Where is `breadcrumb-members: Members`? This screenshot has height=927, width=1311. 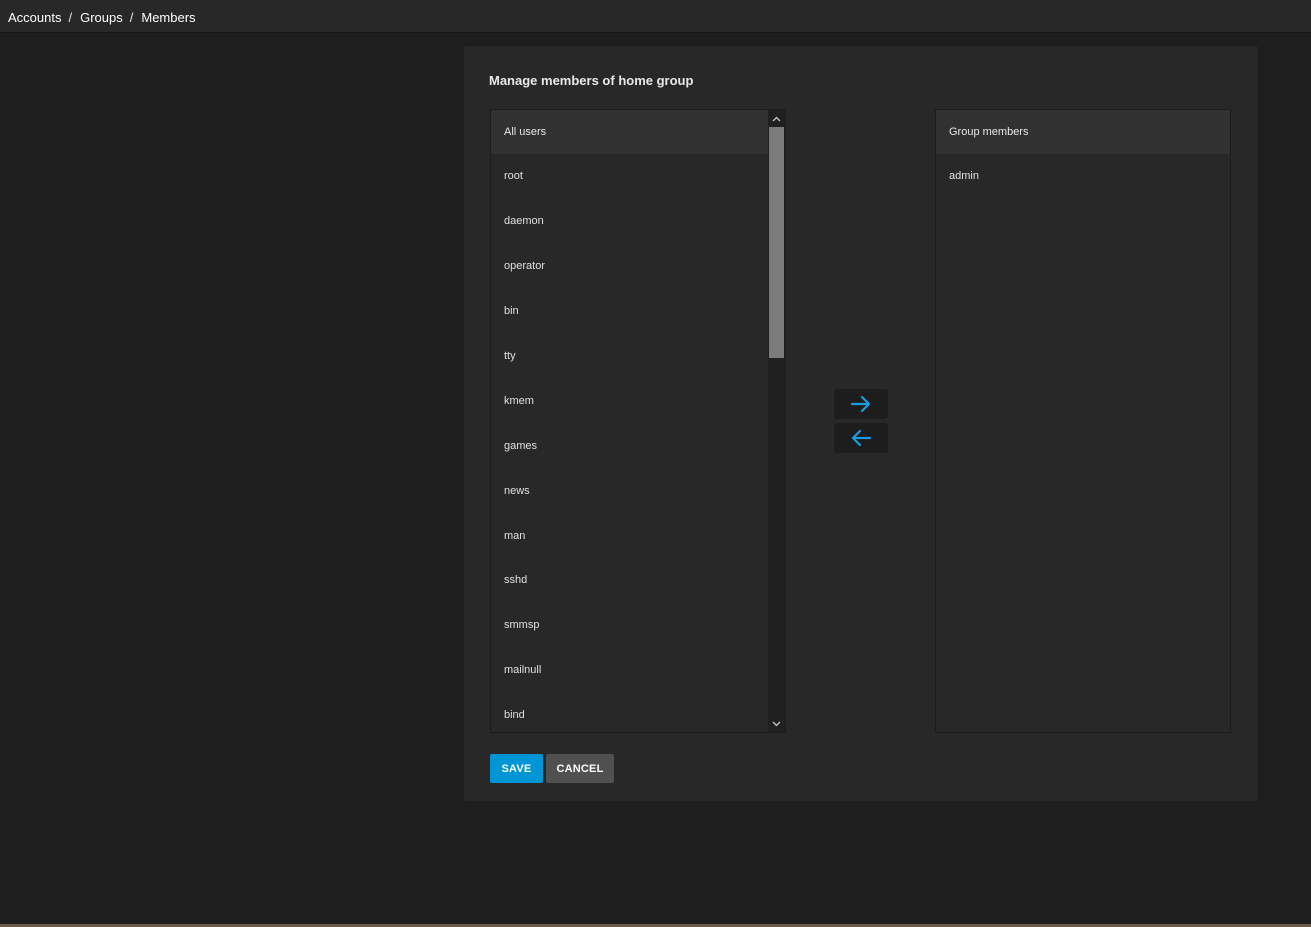 breadcrumb-members: Members is located at coordinates (168, 17).